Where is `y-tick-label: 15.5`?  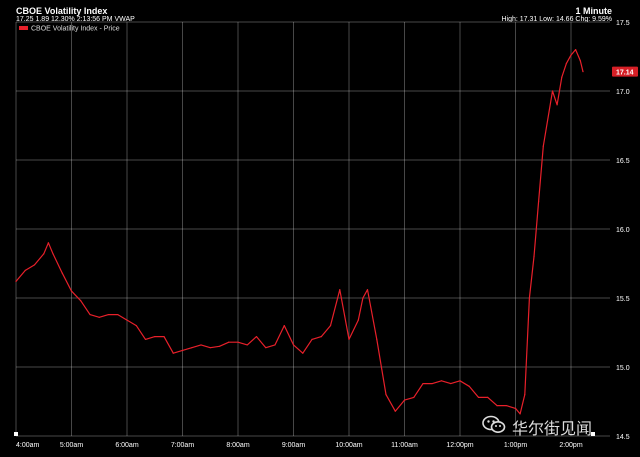 y-tick-label: 15.5 is located at coordinates (623, 299).